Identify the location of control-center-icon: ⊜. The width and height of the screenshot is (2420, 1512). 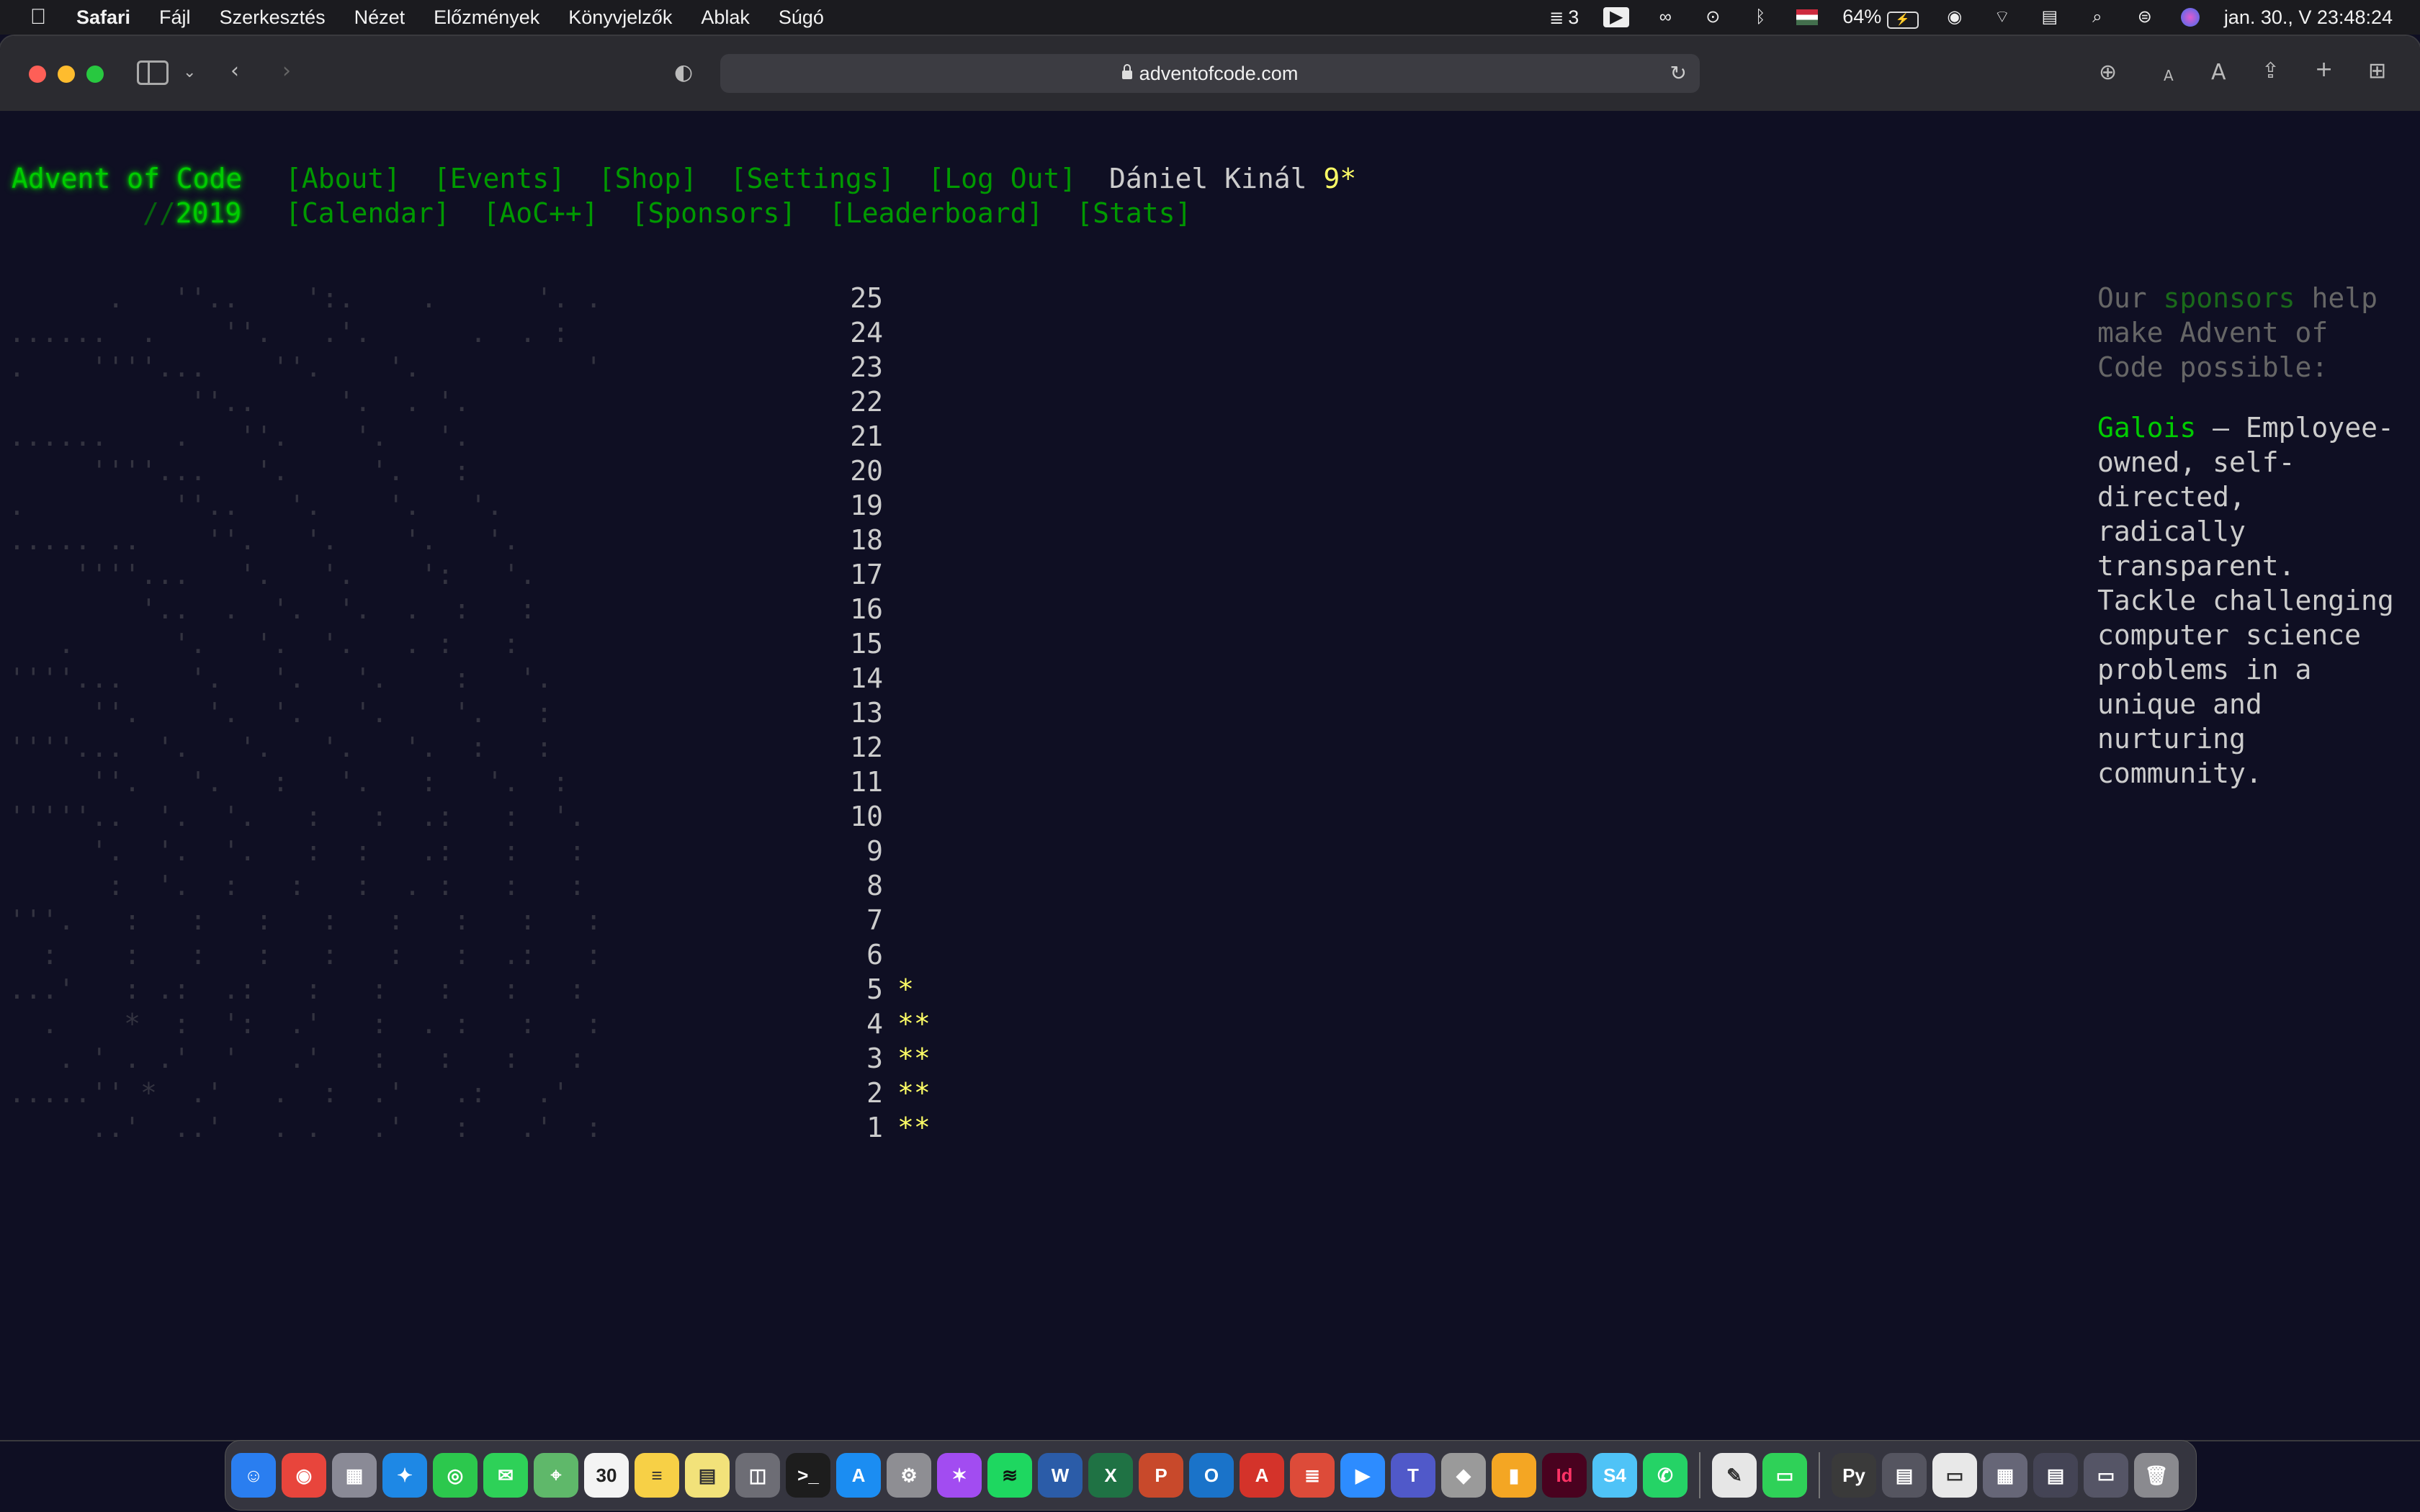
(2144, 17).